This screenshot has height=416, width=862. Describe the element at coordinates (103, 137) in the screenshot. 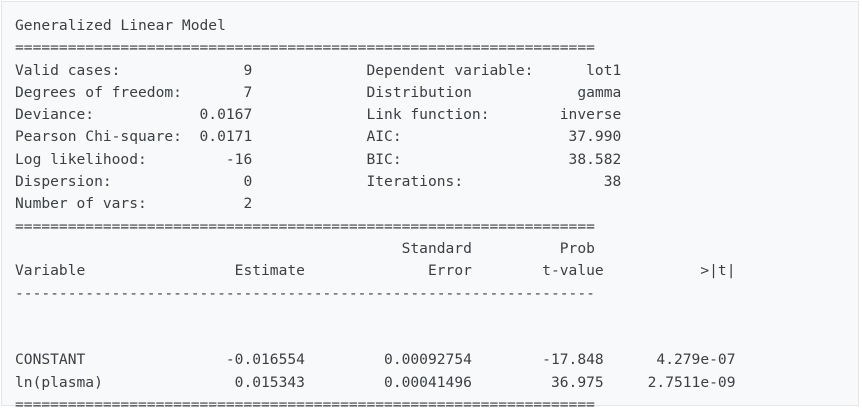

I see `summary-label: Pearson Chi-square:` at that location.